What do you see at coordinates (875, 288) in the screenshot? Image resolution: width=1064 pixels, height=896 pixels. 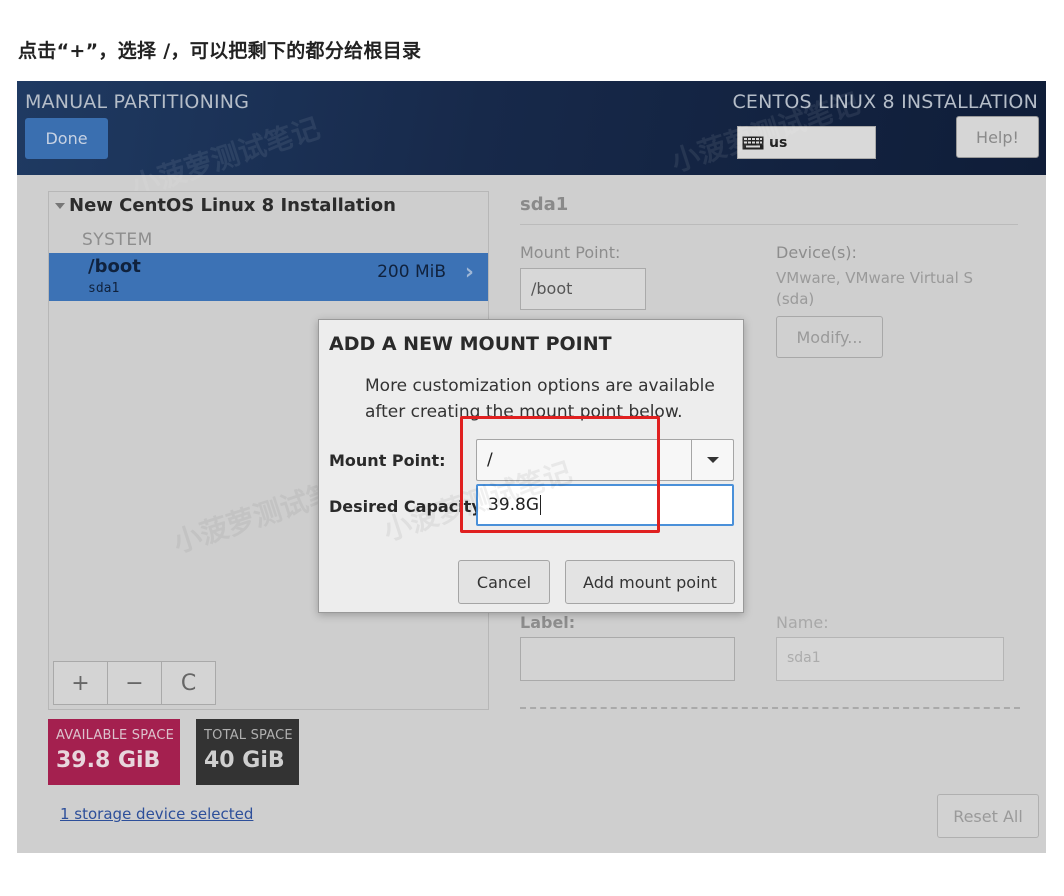 I see `details-devices-value: VMware, VMware Virtual S (sda)` at bounding box center [875, 288].